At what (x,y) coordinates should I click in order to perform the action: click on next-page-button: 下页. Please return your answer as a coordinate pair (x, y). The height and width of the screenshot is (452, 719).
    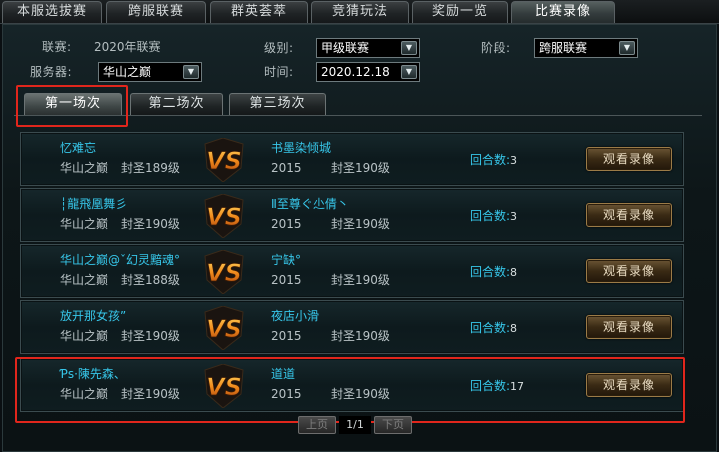
    Looking at the image, I should click on (393, 425).